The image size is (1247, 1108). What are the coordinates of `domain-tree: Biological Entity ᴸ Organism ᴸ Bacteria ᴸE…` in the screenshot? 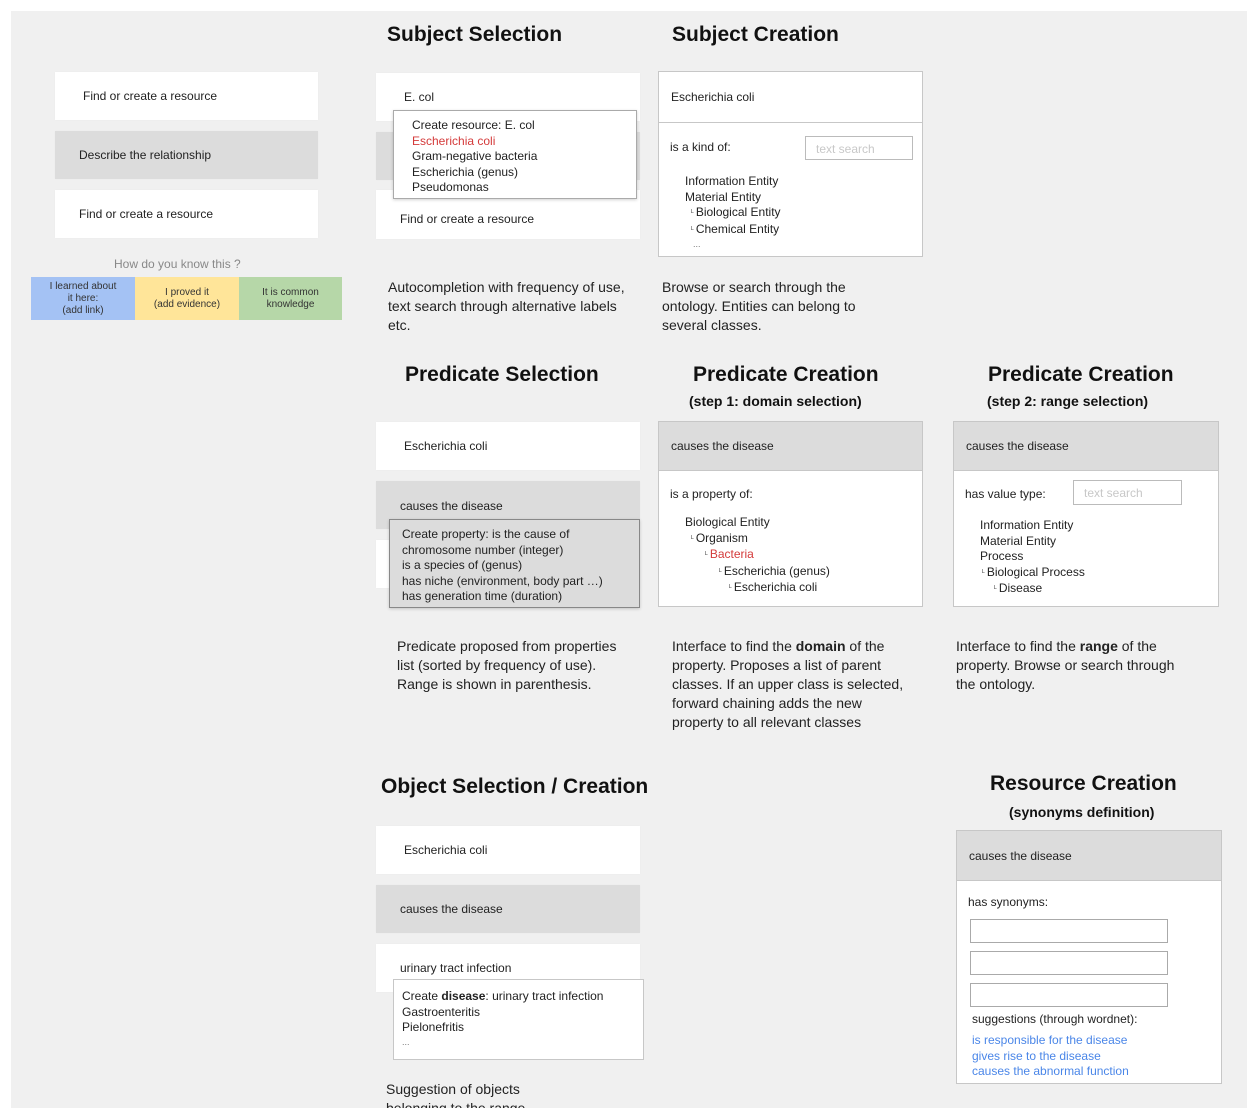 It's located at (757, 556).